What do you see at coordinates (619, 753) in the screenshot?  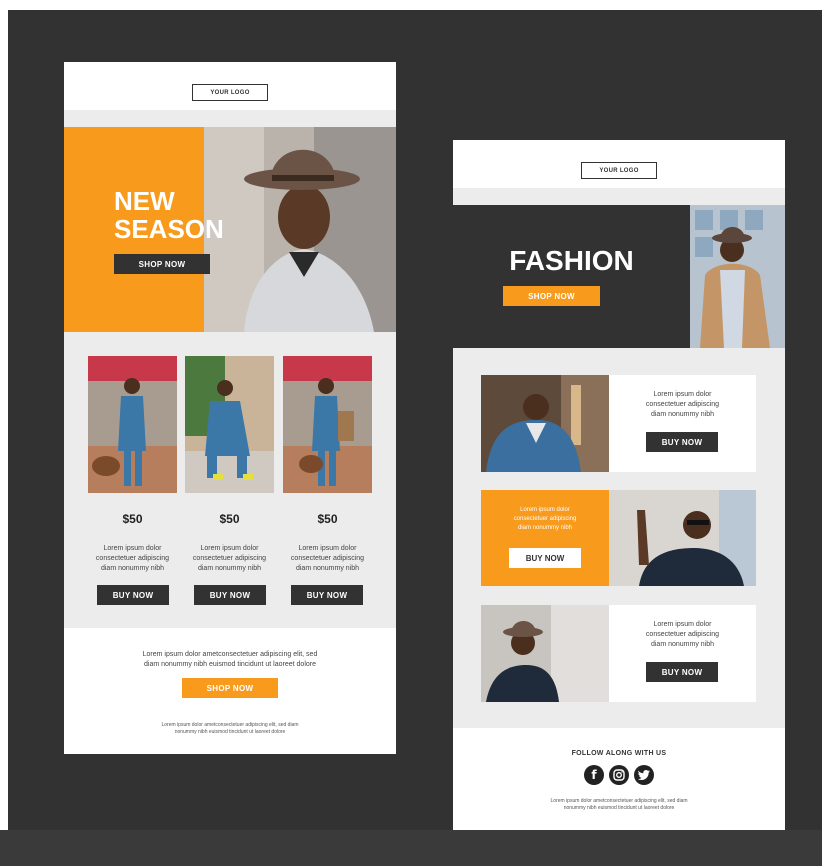 I see `follow-heading: FOLLOW ALONG WITH US` at bounding box center [619, 753].